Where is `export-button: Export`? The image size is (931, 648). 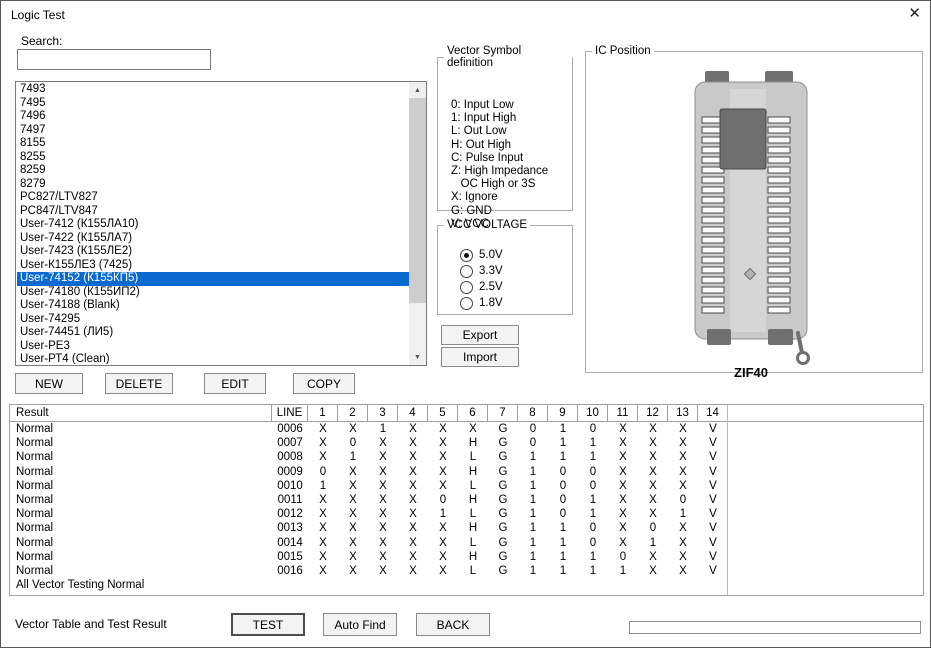 export-button: Export is located at coordinates (480, 335).